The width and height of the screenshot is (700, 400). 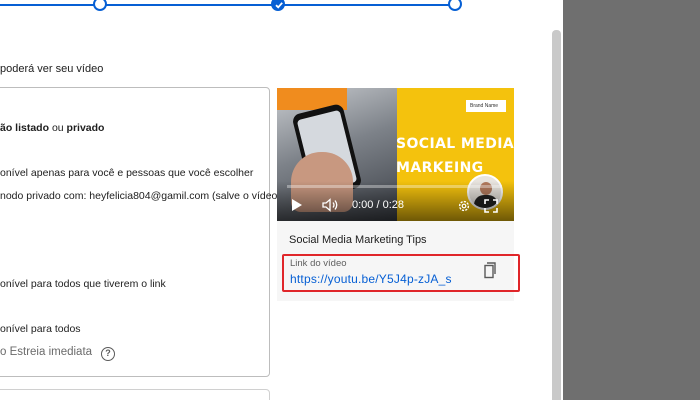 I want to click on video-title: Social Media Marketing Tips, so click(x=358, y=240).